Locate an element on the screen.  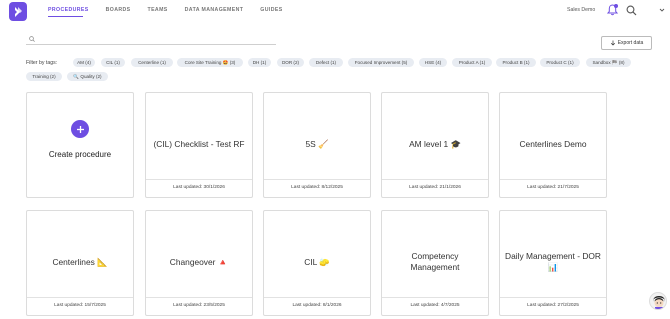
nav-guides: GUIDES is located at coordinates (271, 10).